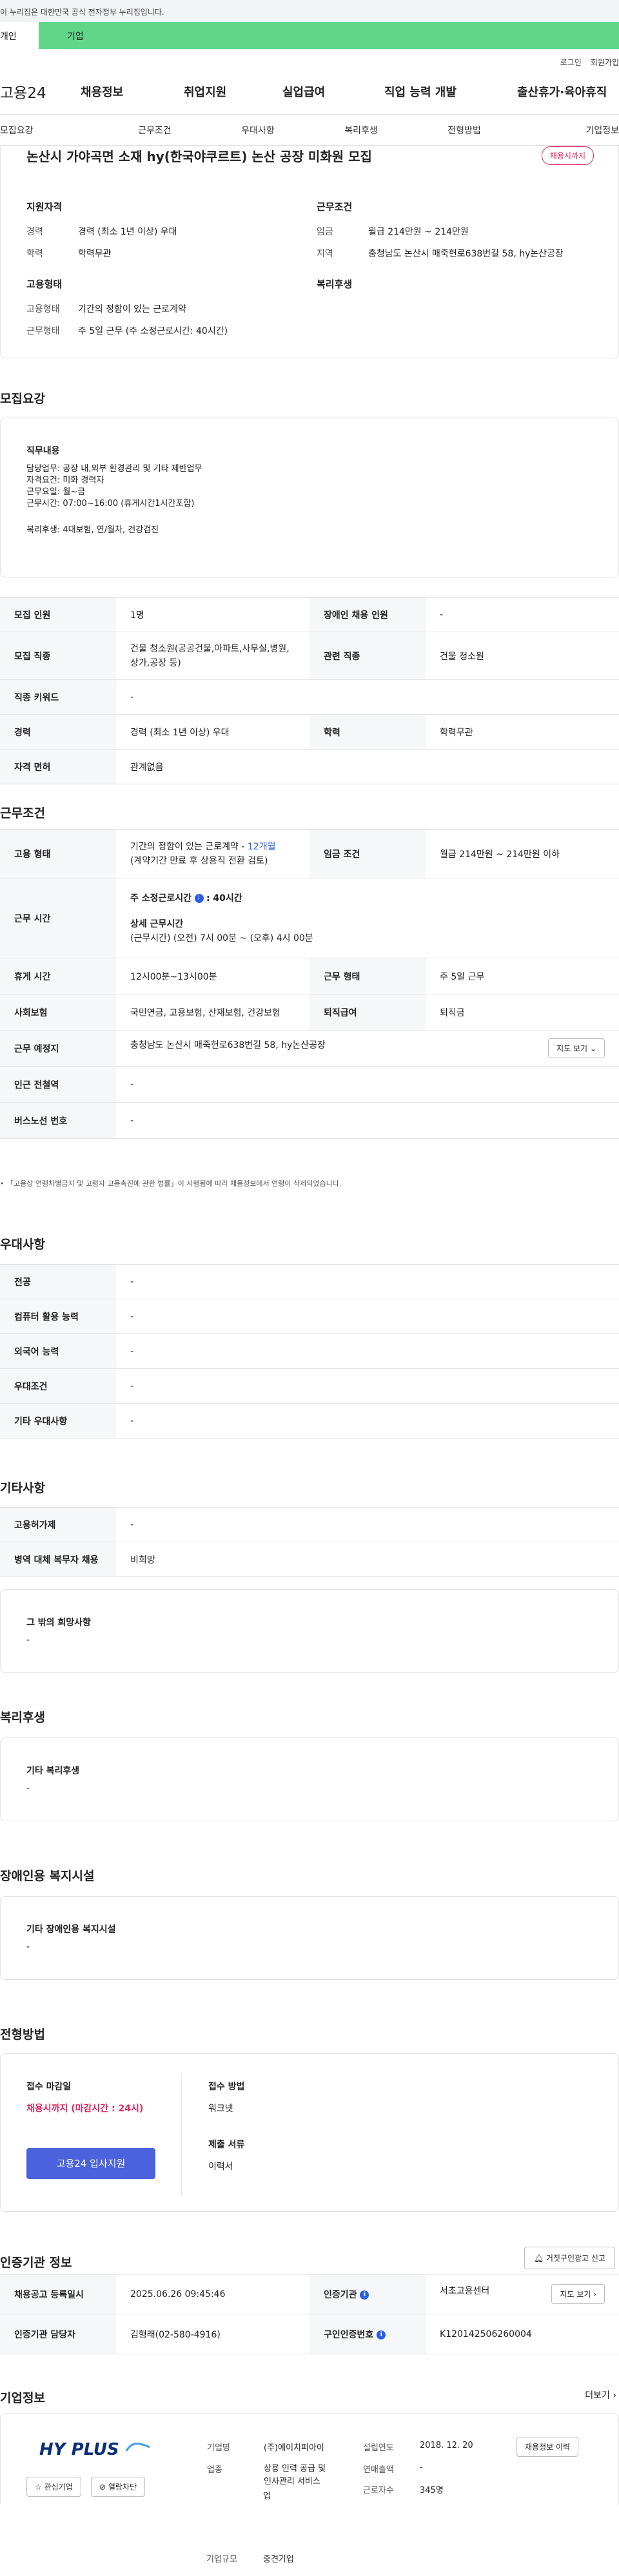 This screenshot has width=619, height=2576. I want to click on table-key: 근무 시간, so click(58, 918).